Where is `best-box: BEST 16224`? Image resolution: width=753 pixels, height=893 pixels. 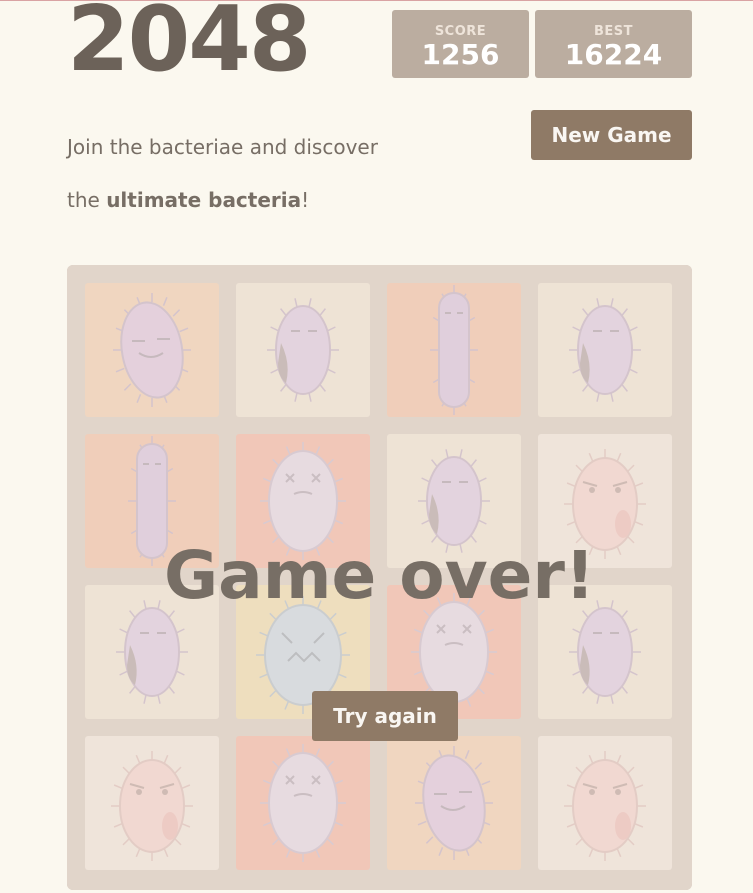
best-box: BEST 16224 is located at coordinates (613, 44).